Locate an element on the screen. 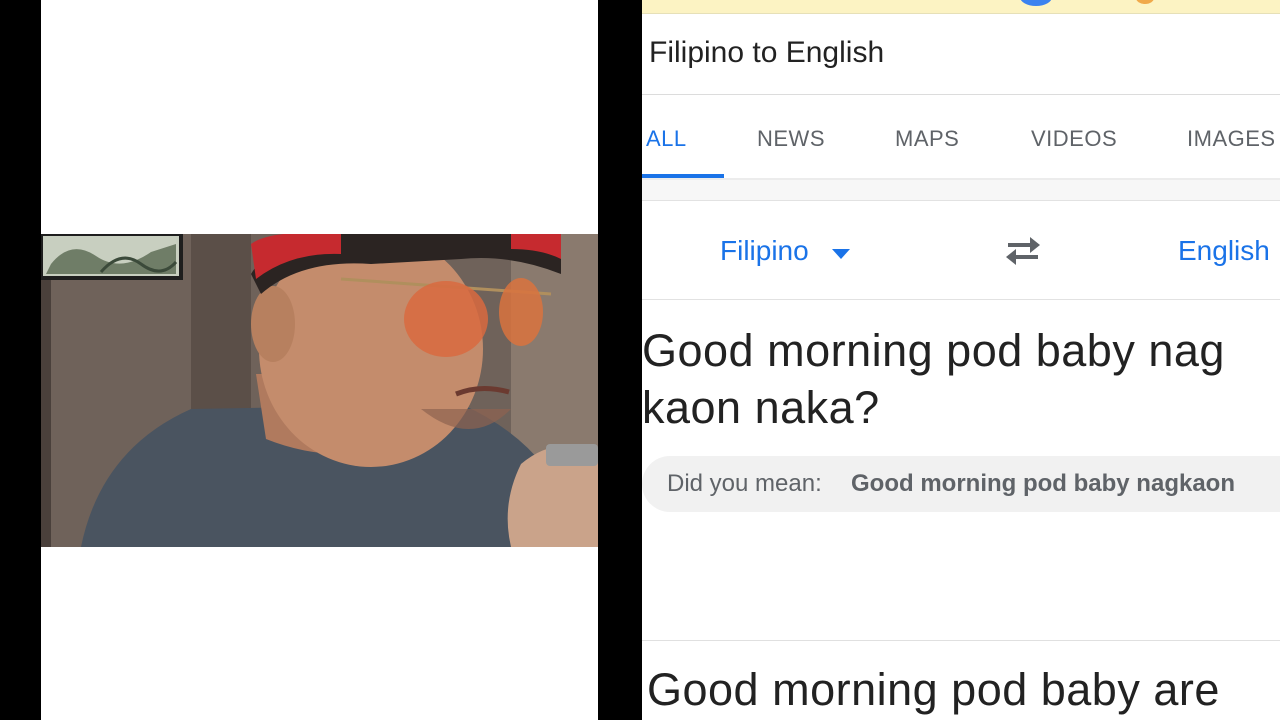 This screenshot has width=1280, height=720. source-text: Good morning pod baby nag kaon naka? is located at coordinates (961, 379).